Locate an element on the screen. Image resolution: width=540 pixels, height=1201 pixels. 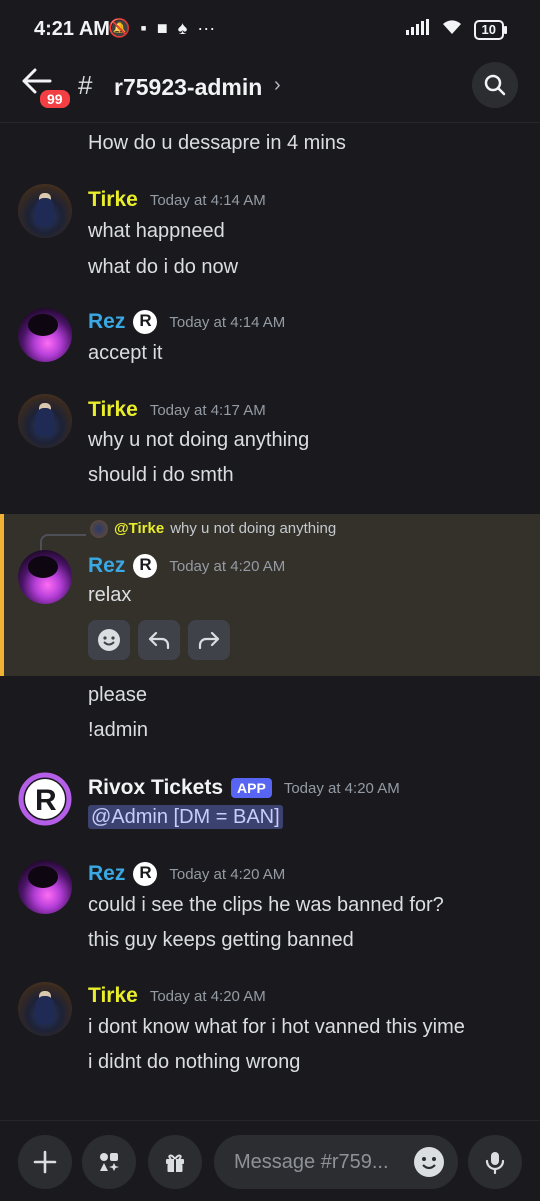
reply-icon is located at coordinates (159, 640).